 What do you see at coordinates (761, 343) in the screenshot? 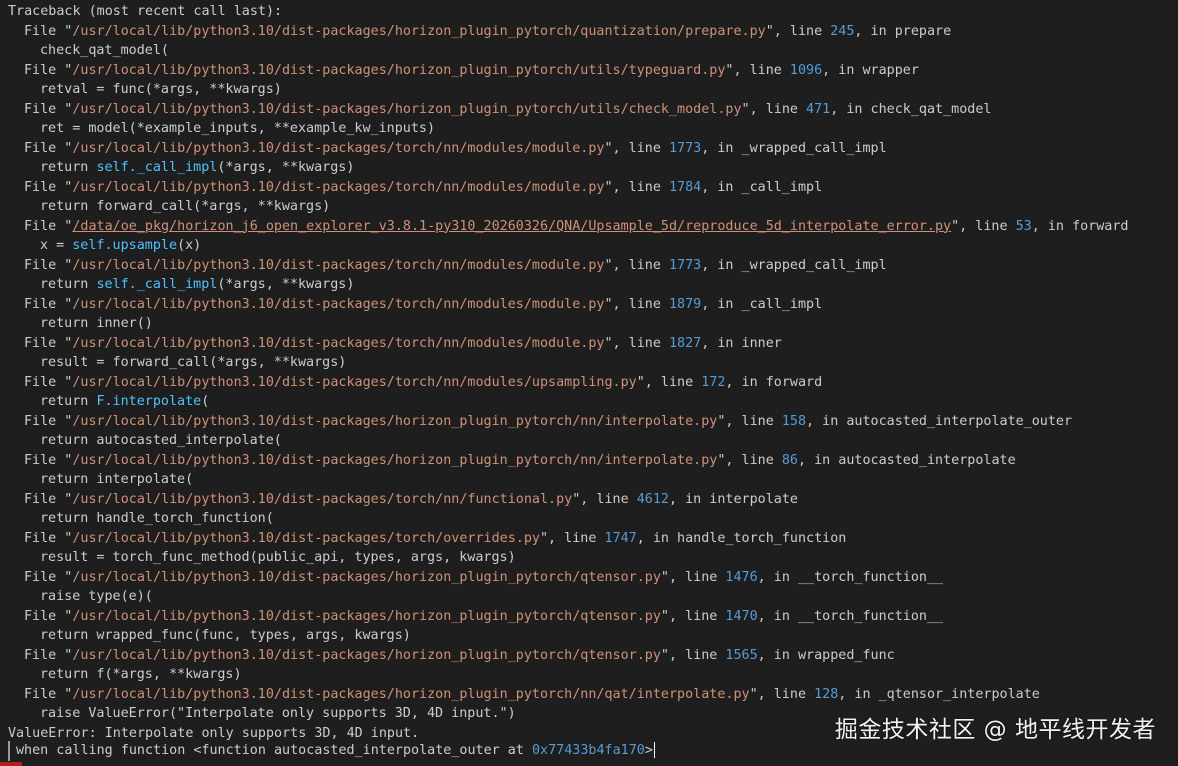
I see `function-name: inner` at bounding box center [761, 343].